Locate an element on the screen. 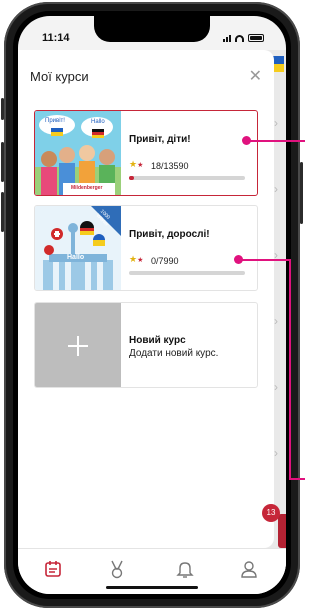 The image size is (320, 611). callout-line-adults-h is located at coordinates (265, 260).